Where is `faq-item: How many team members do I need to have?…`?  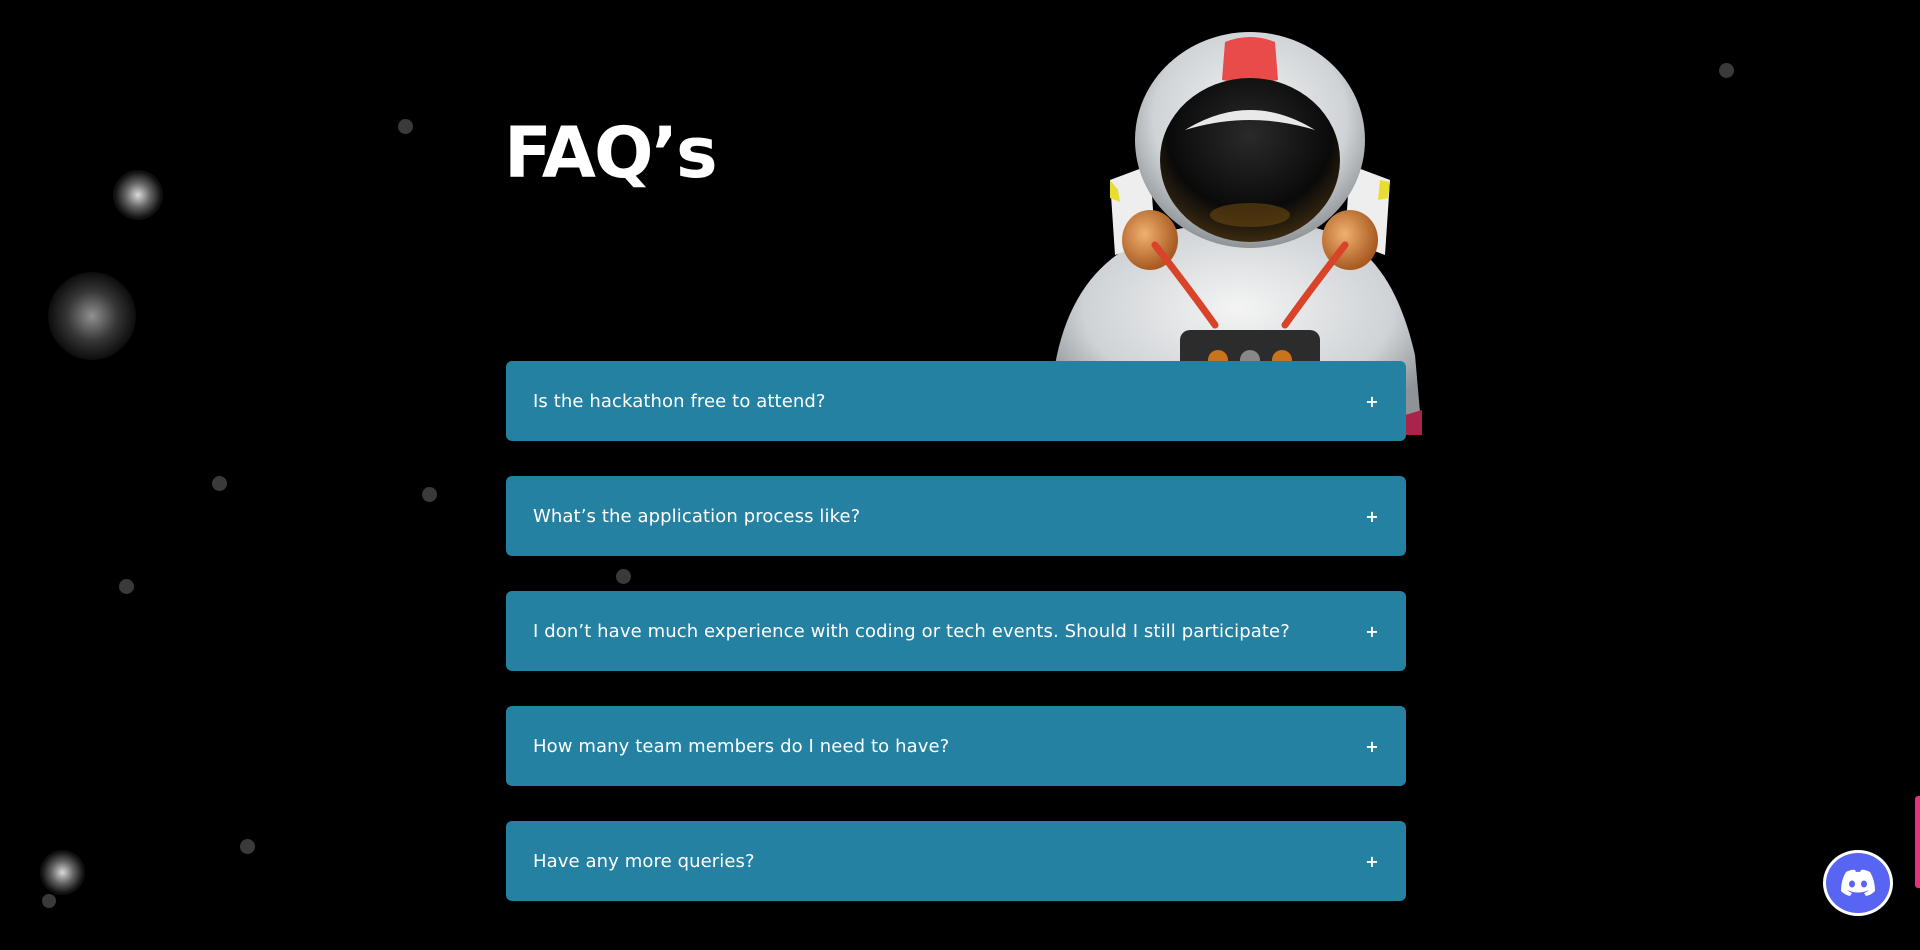 faq-item: How many team members do I need to have?… is located at coordinates (956, 746).